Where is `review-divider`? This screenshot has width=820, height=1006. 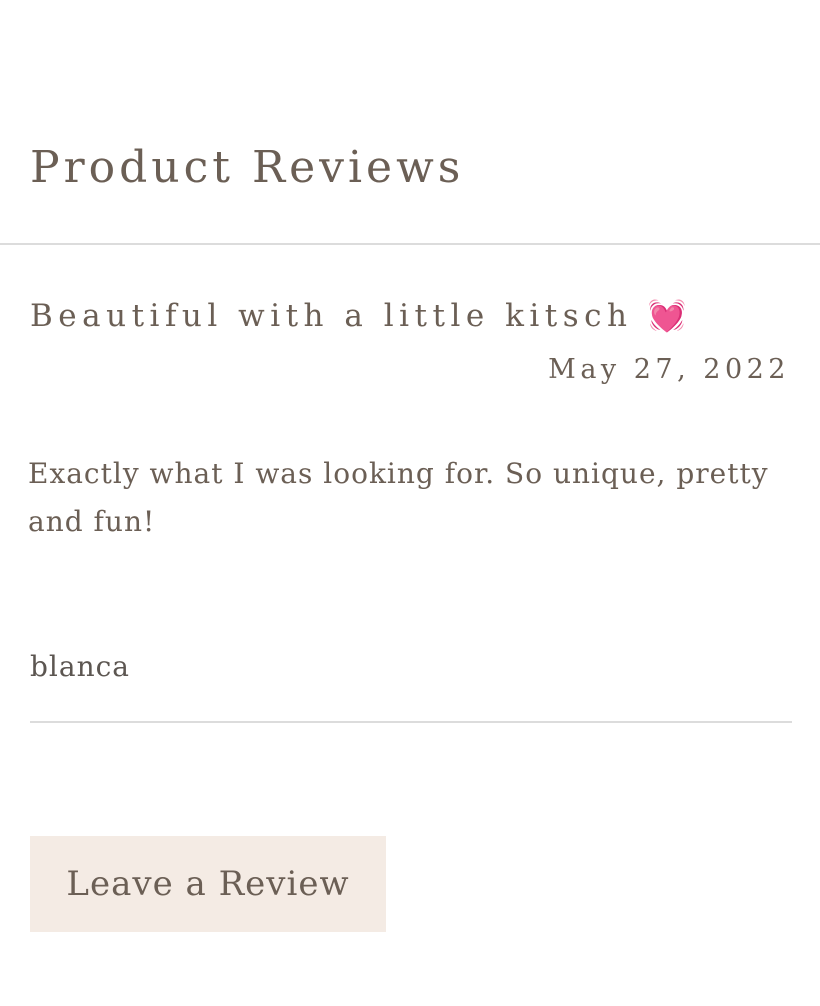 review-divider is located at coordinates (411, 722).